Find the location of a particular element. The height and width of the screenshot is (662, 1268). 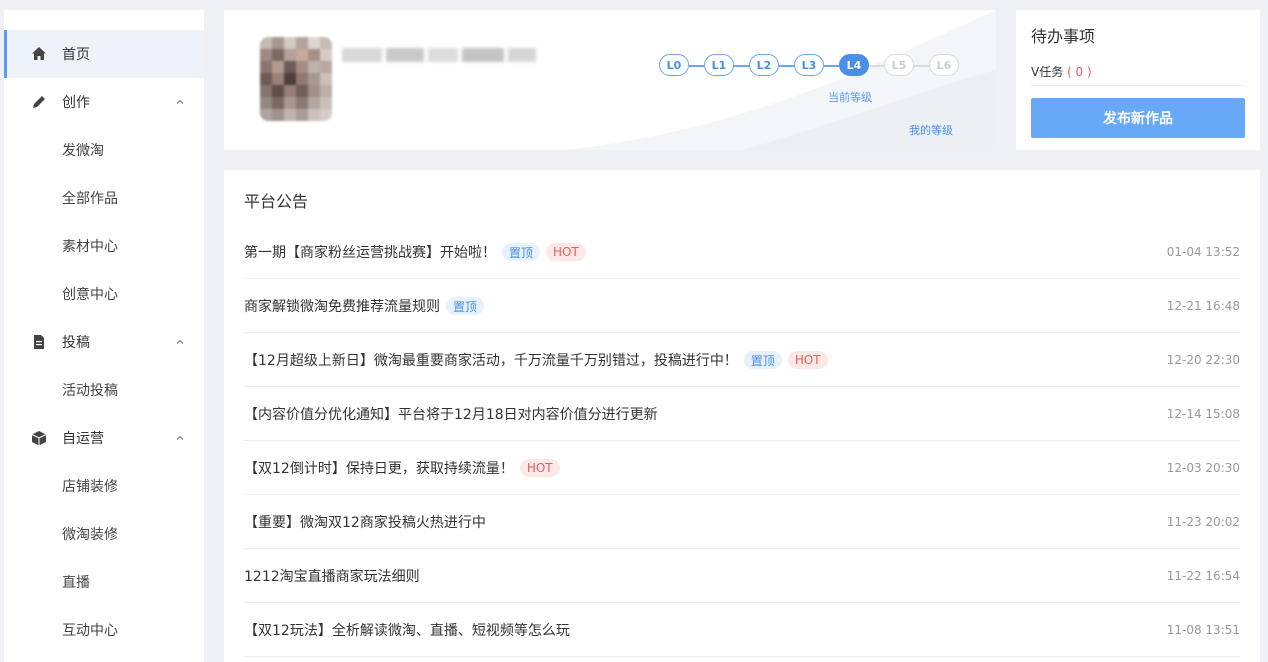

announcement-row: 【双12玩法】全析解读微淘、直播、短视频等怎么玩 11-08 13:51 is located at coordinates (742, 630).